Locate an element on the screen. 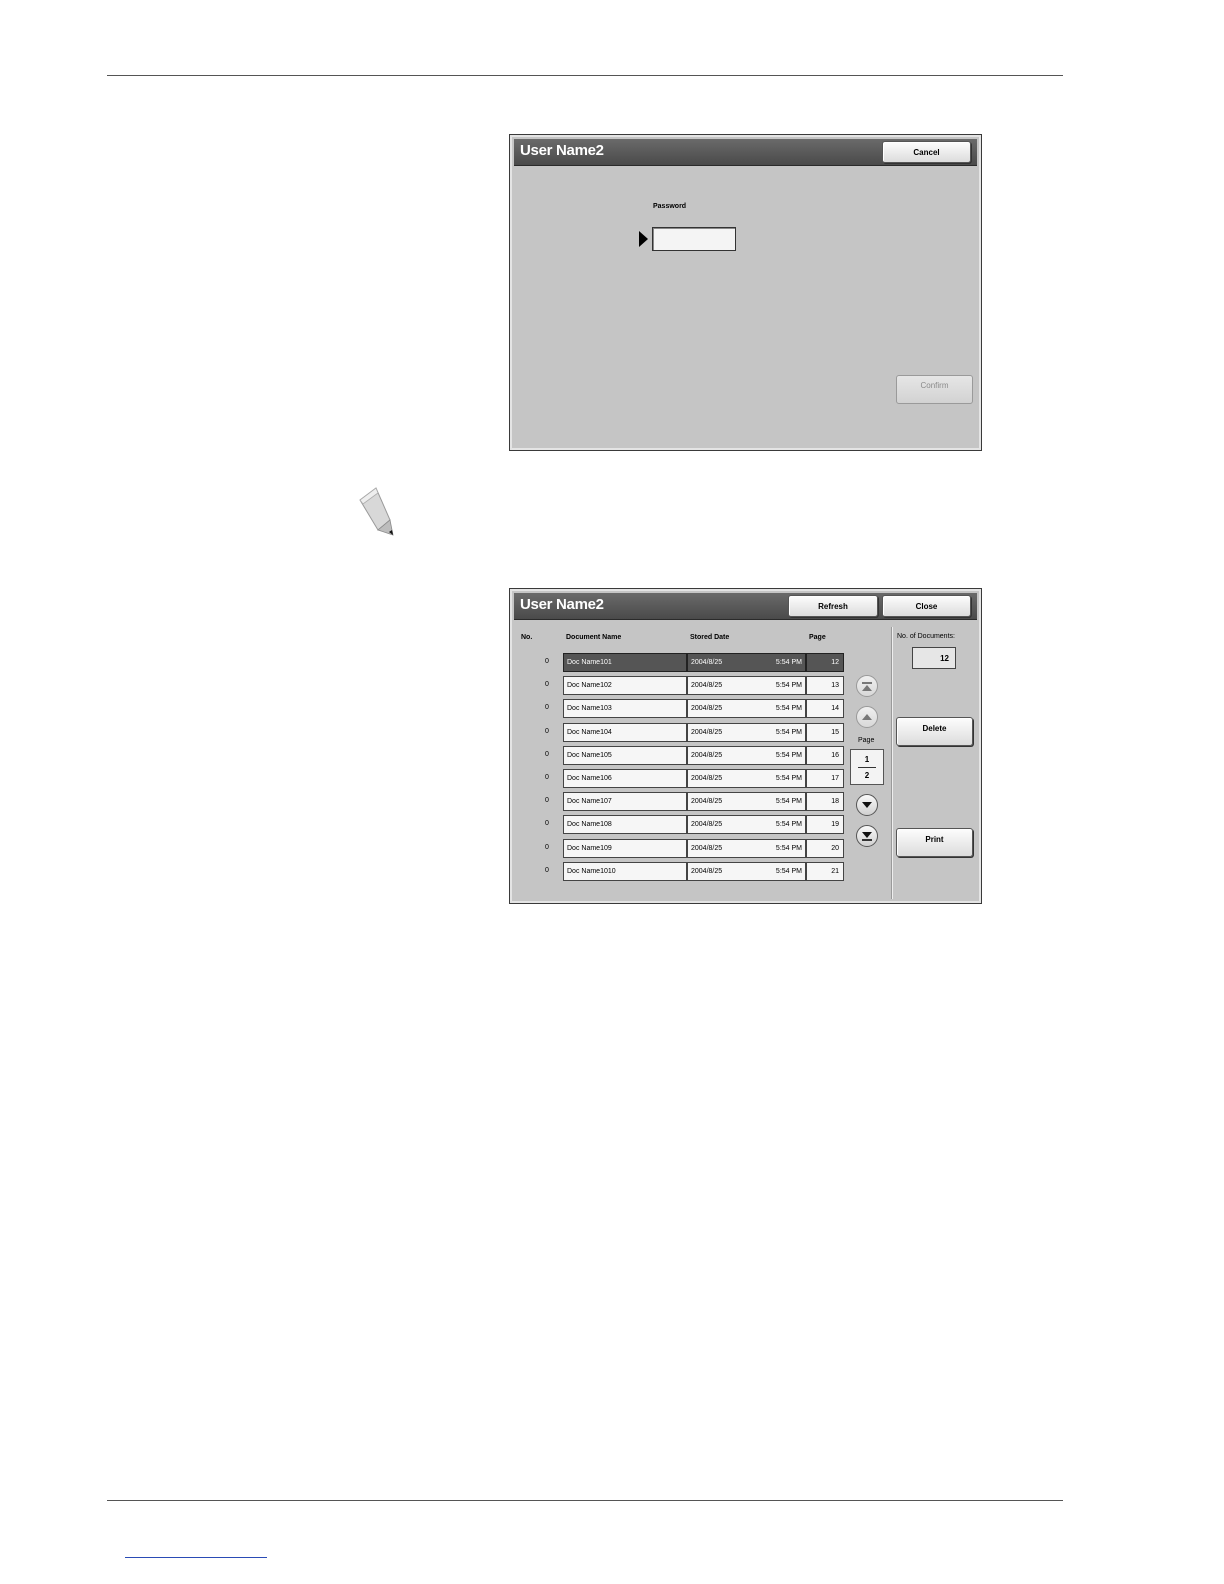 This screenshot has width=1224, height=1584. page-count-cell: 20 is located at coordinates (825, 848).